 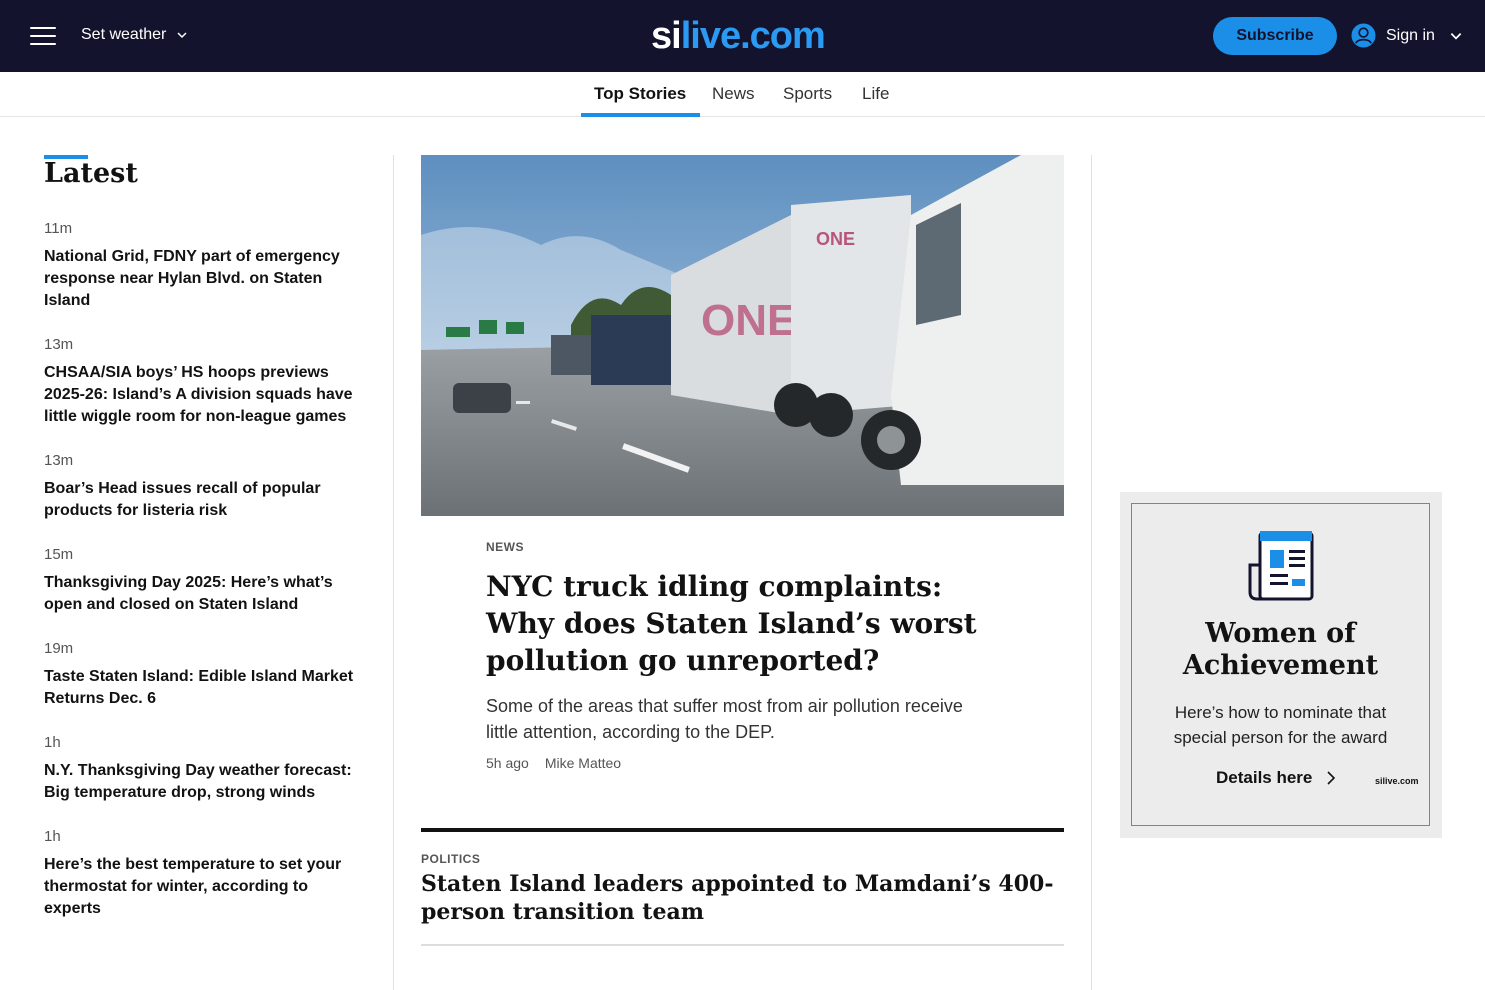 What do you see at coordinates (738, 36) in the screenshot?
I see `site-logo: silive.com` at bounding box center [738, 36].